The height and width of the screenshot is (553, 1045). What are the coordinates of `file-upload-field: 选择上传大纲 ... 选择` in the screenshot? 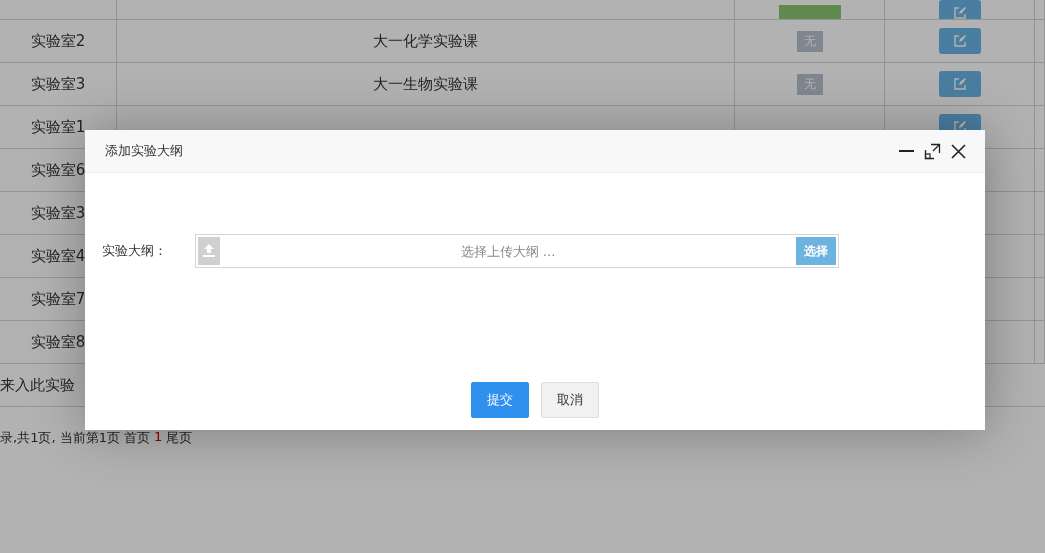 It's located at (517, 251).